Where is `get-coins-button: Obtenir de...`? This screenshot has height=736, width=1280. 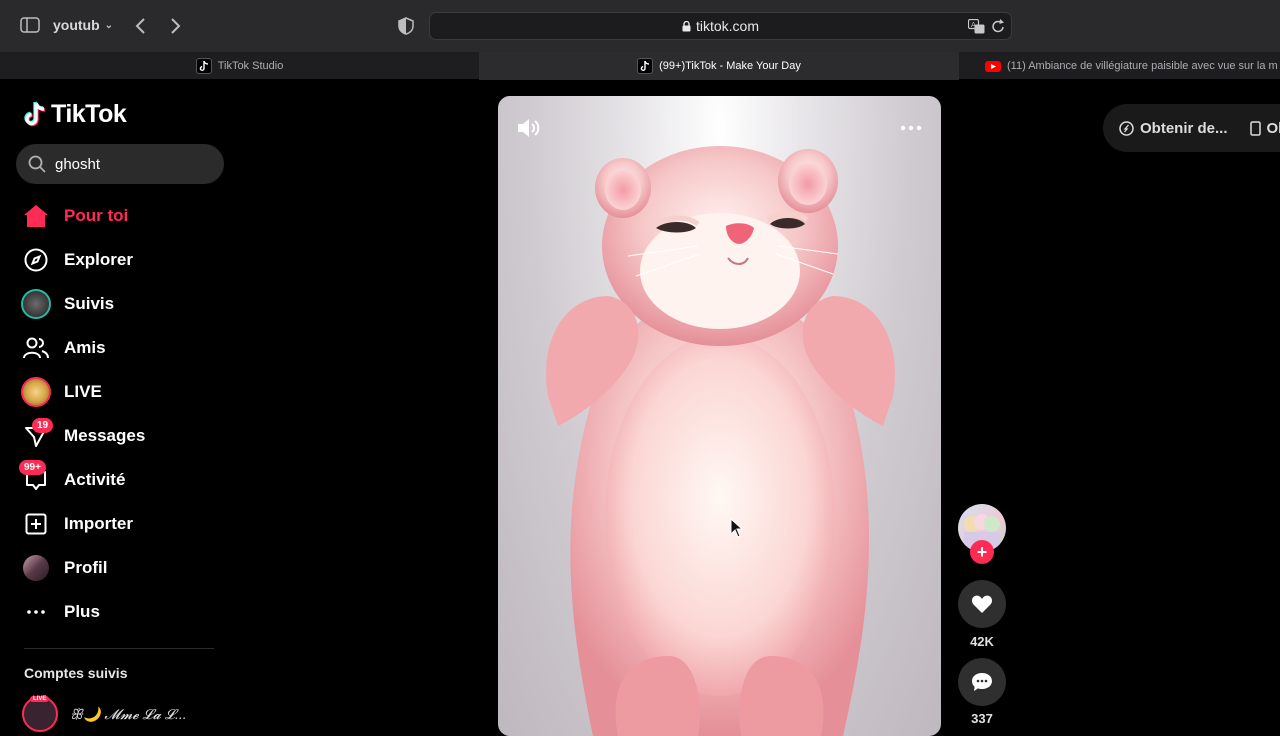
get-coins-button: Obtenir de... is located at coordinates (1173, 128).